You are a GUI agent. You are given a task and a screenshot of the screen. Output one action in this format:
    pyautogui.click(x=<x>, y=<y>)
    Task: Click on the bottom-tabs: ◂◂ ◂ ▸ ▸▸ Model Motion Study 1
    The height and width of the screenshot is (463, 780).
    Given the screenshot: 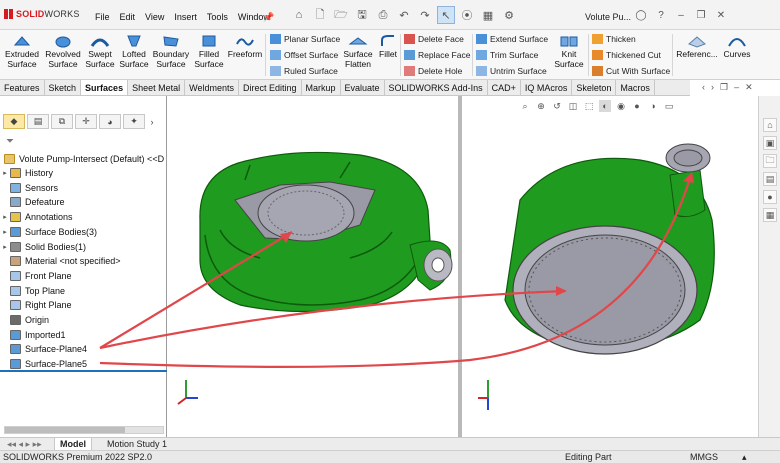 What is the action you would take?
    pyautogui.click(x=390, y=443)
    